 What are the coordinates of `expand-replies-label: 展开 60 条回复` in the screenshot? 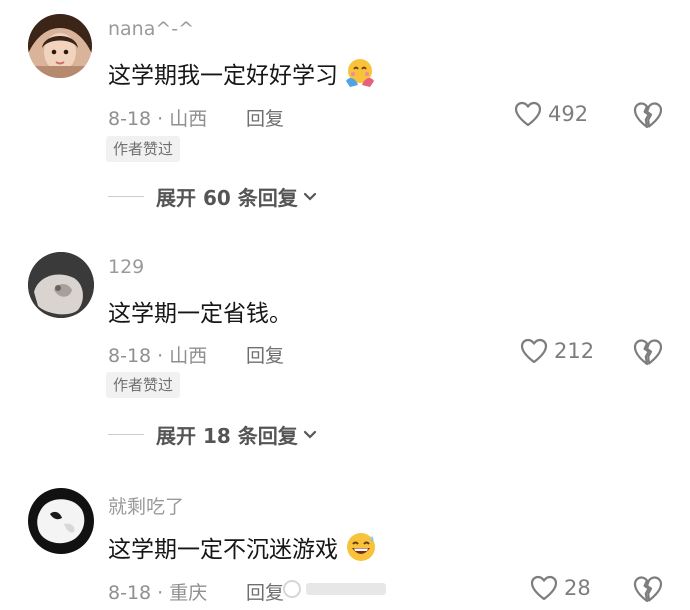 It's located at (227, 198).